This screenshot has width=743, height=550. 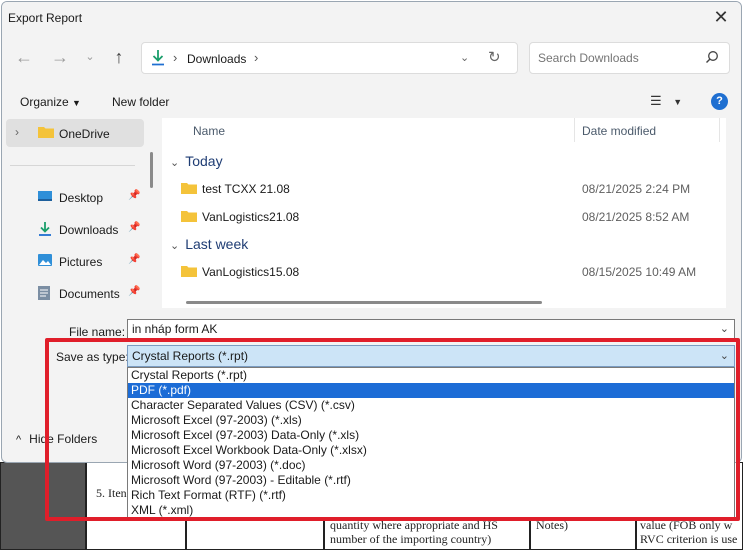 I want to click on arrow-up-icon: ↑, so click(x=119, y=58).